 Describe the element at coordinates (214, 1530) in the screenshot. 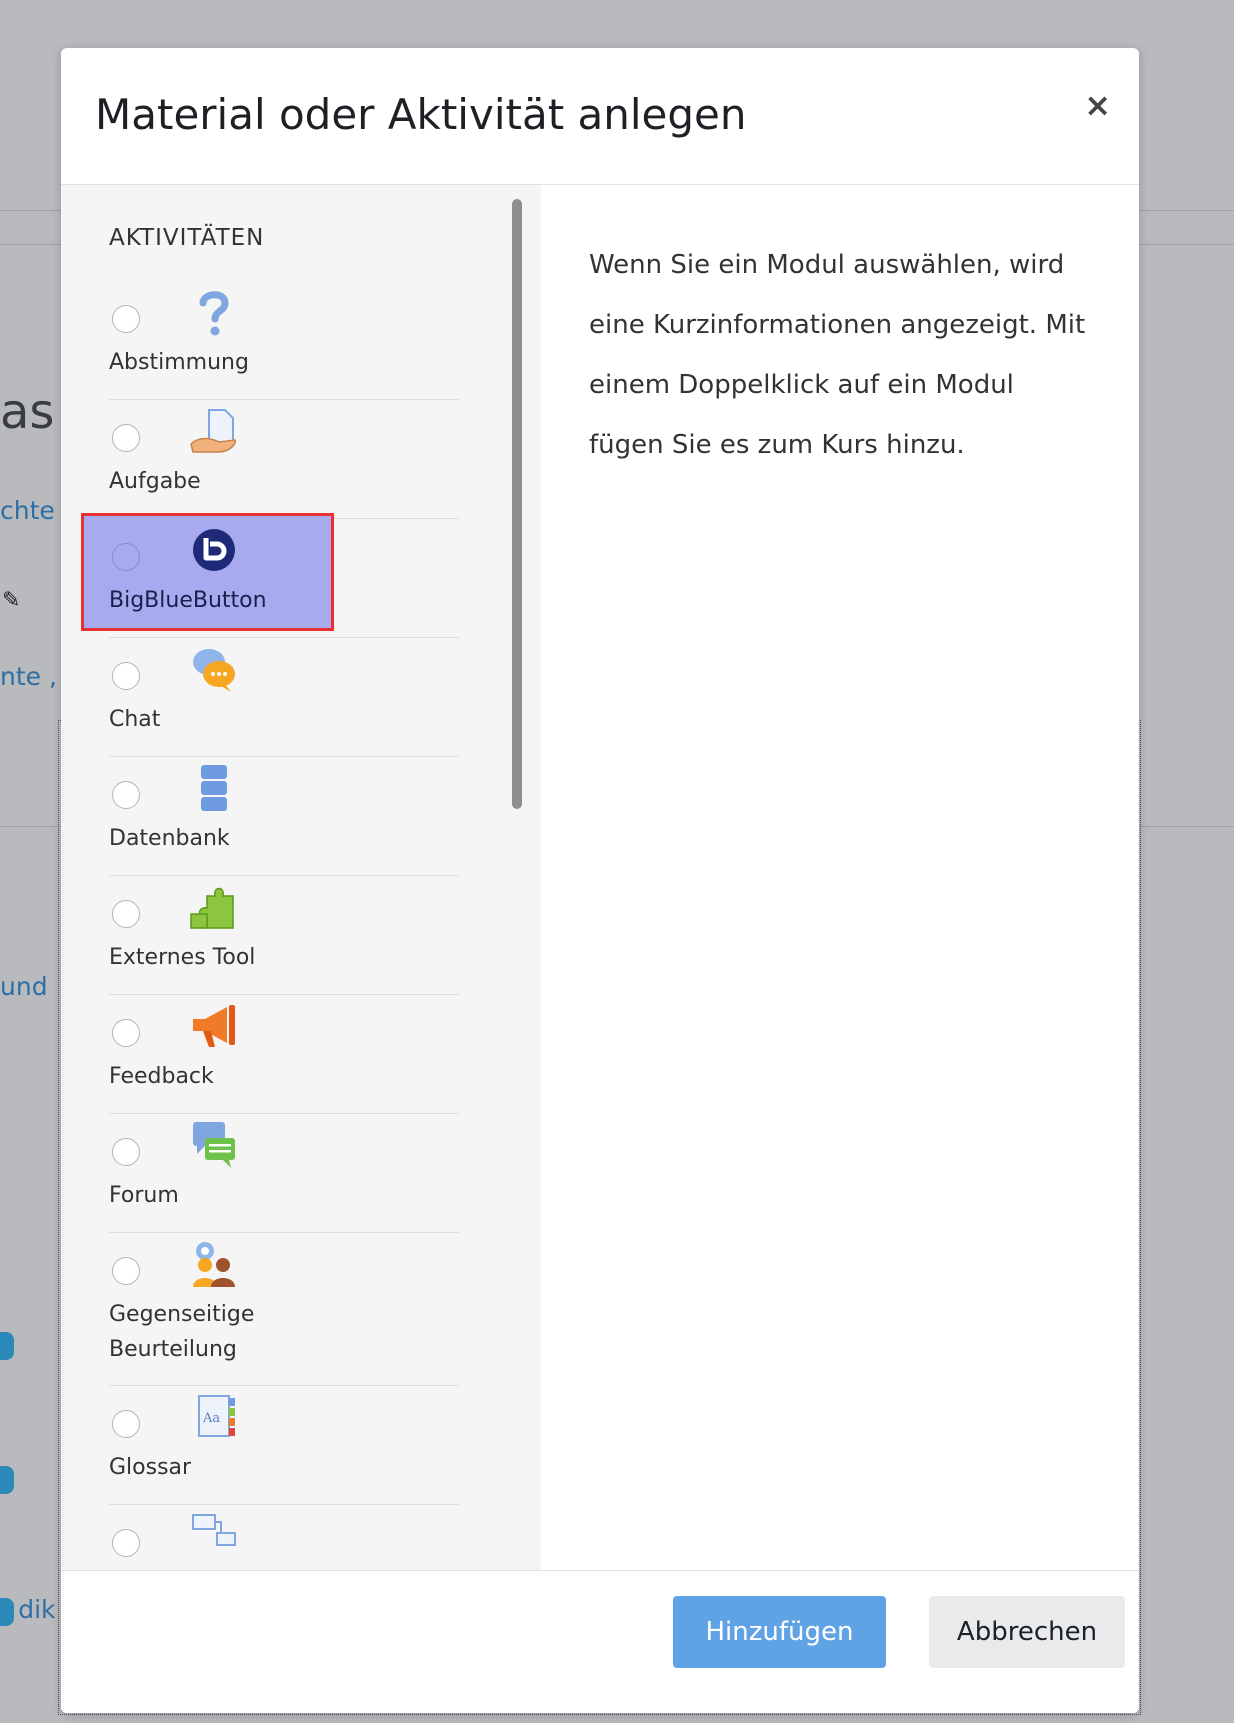

I see `lesson-icon` at that location.